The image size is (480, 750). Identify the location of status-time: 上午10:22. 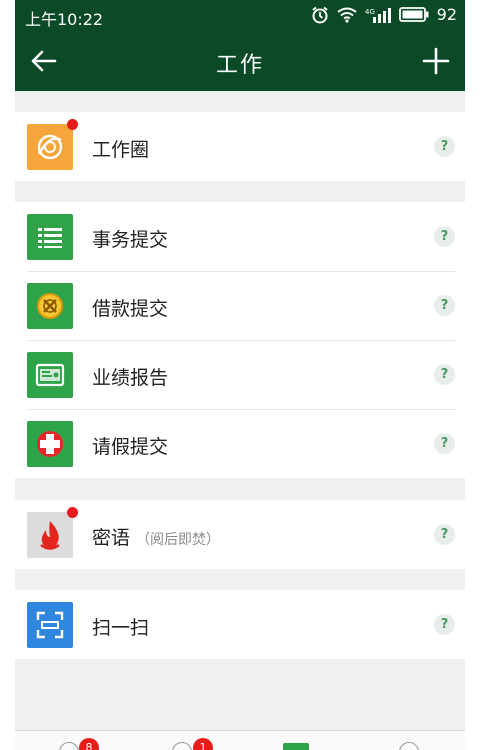
(64, 19).